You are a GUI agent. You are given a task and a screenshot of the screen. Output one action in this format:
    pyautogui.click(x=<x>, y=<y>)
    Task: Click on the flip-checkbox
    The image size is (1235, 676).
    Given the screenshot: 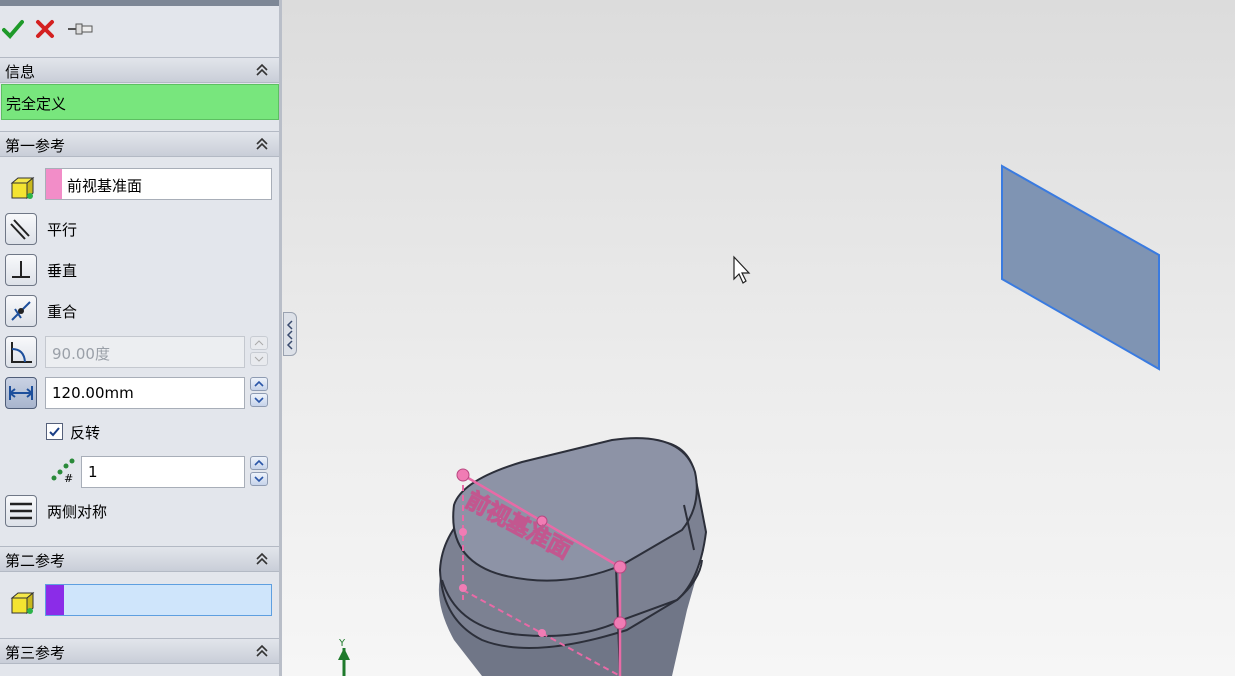 What is the action you would take?
    pyautogui.click(x=54, y=431)
    